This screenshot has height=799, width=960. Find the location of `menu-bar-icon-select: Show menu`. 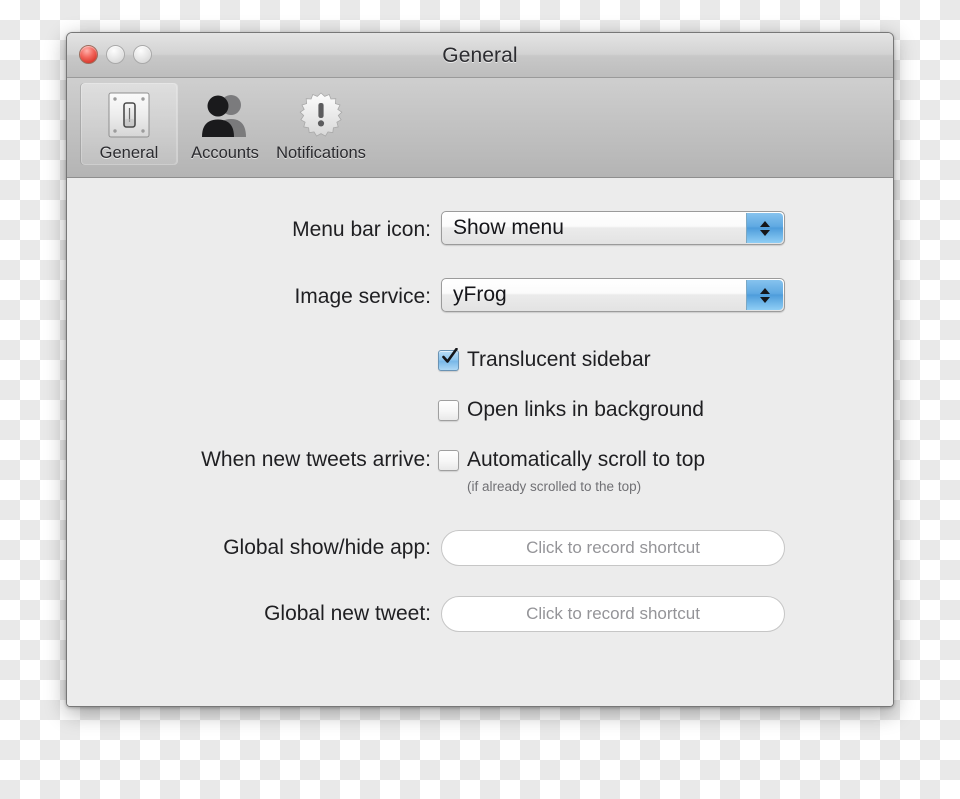

menu-bar-icon-select: Show menu is located at coordinates (613, 228).